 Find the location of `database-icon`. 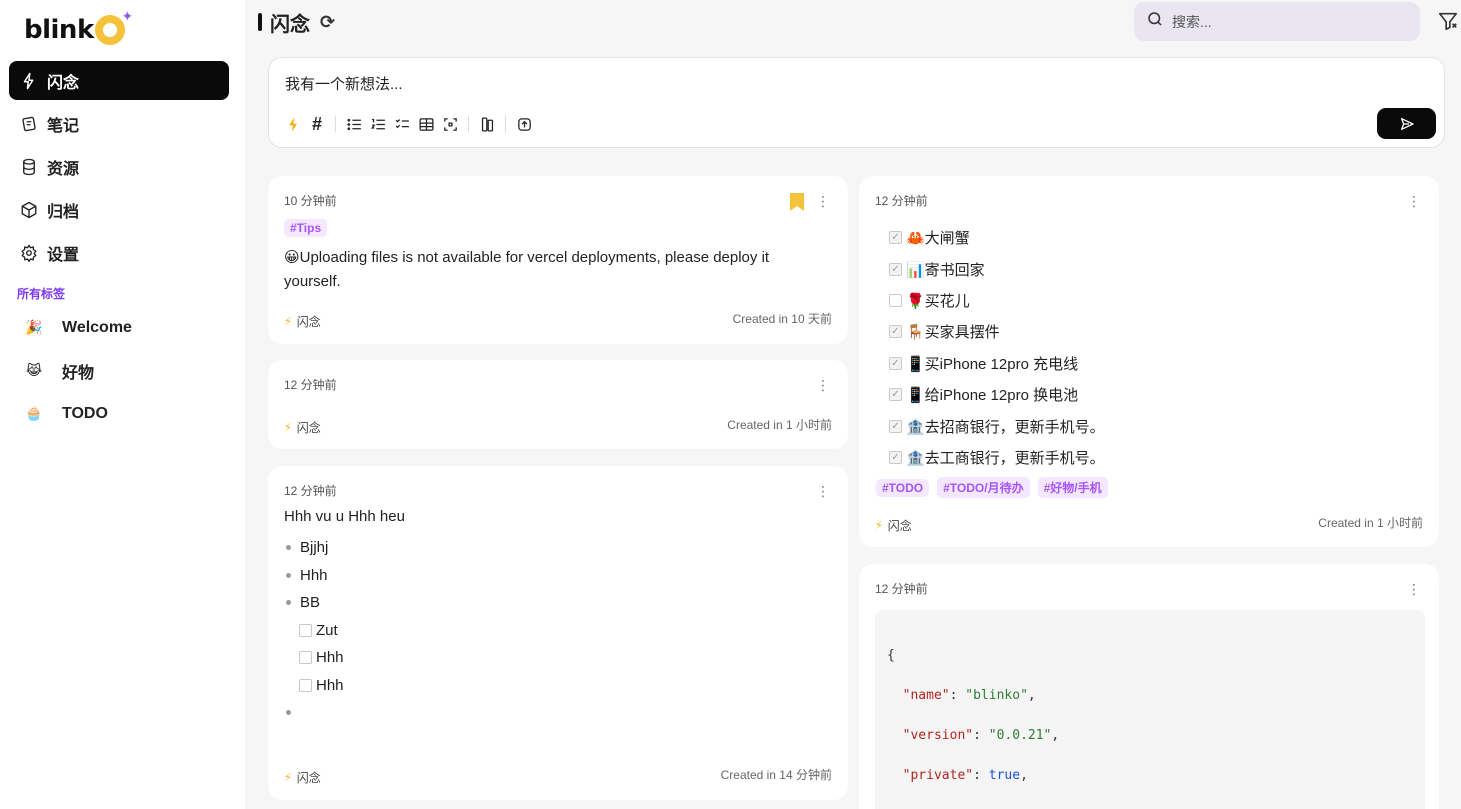

database-icon is located at coordinates (29, 167).